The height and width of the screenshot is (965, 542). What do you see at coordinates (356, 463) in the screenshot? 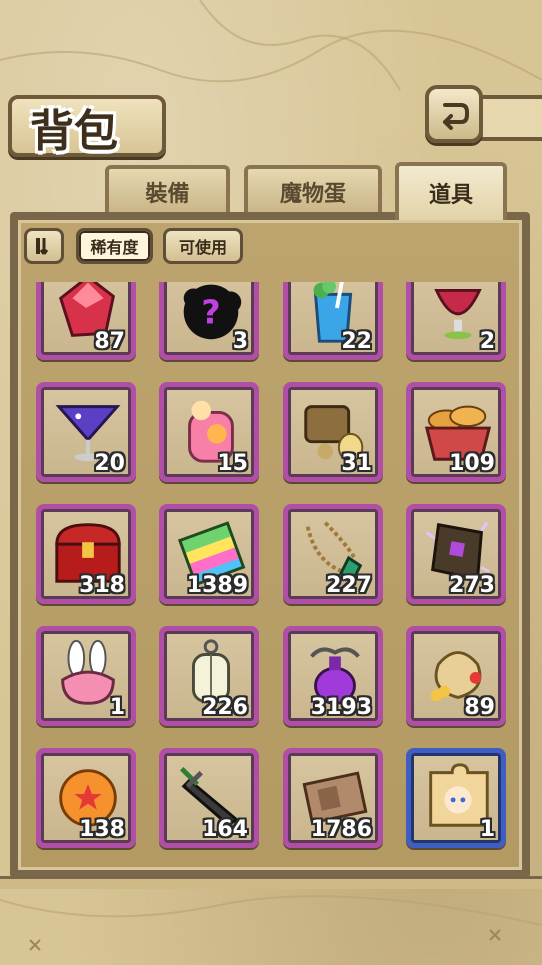
I see `item-count: 31` at bounding box center [356, 463].